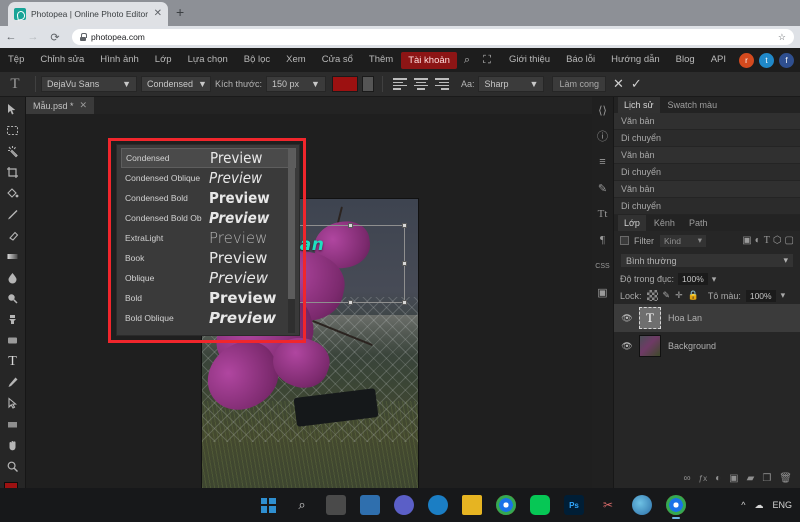  I want to click on layer-row-hoa-lan: 👁 T Hoa Lan, so click(707, 318).